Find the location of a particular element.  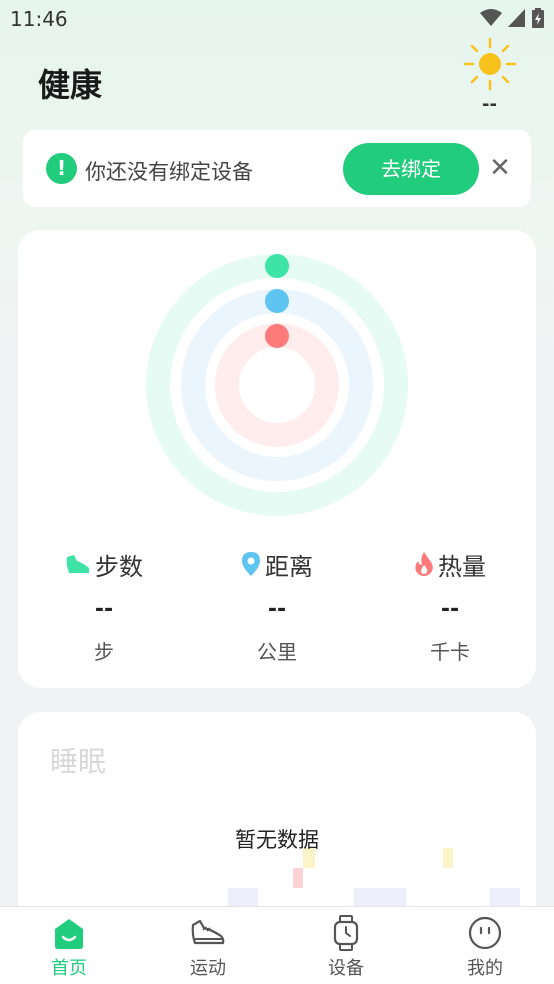

page-title: 健康 is located at coordinates (70, 85).